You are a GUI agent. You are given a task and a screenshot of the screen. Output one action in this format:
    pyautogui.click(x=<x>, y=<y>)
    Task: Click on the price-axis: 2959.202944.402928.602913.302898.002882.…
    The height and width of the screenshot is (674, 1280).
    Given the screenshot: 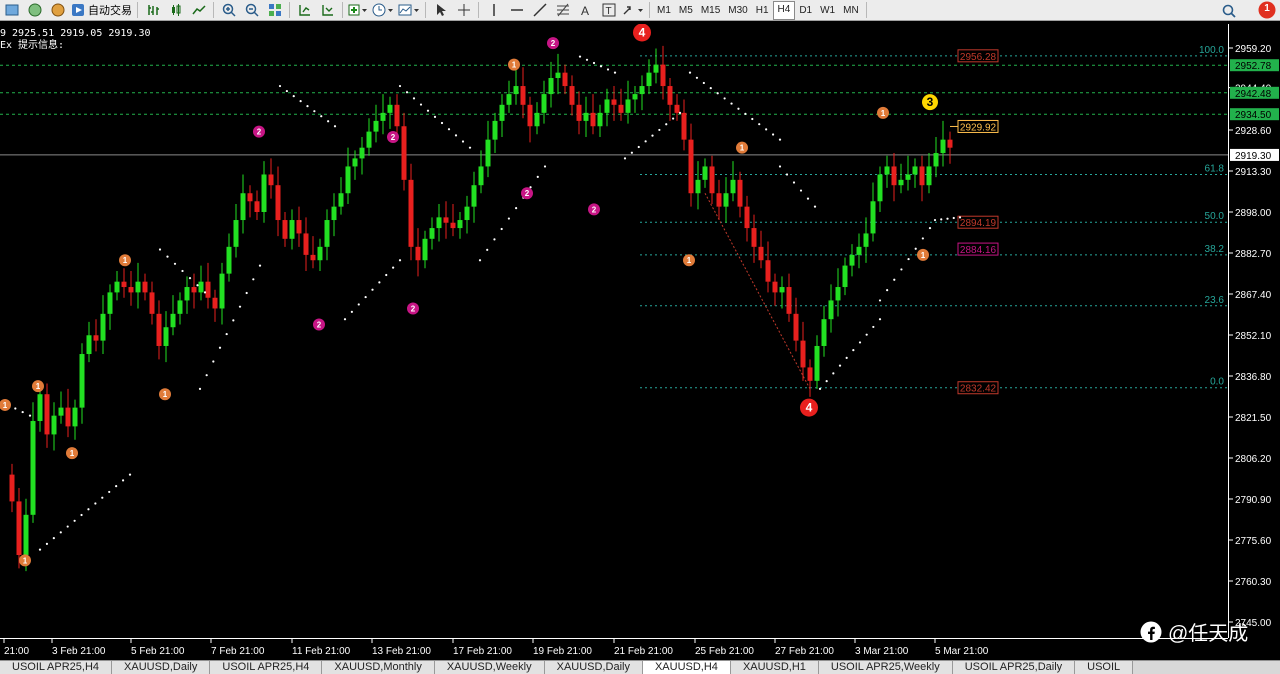 What is the action you would take?
    pyautogui.click(x=1254, y=331)
    